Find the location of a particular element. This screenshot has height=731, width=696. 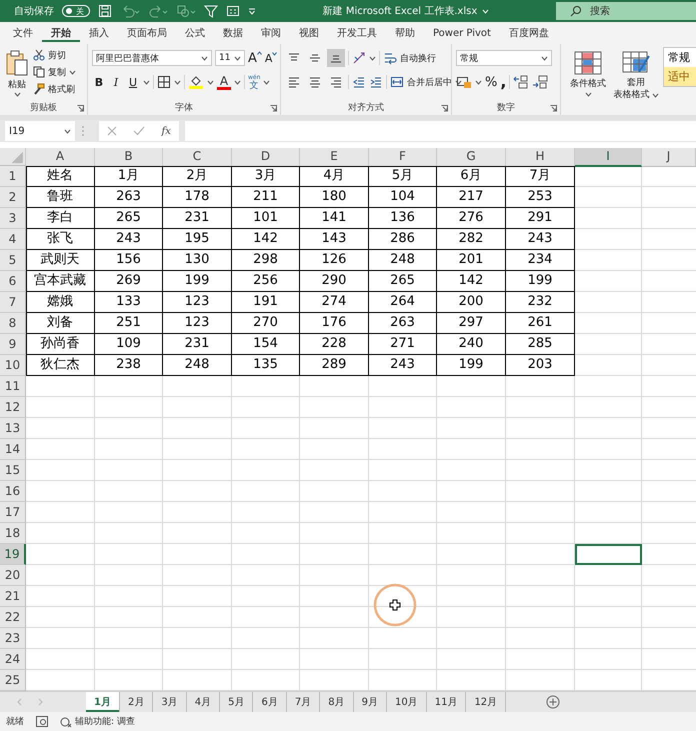

row-header: 11 is located at coordinates (13, 386).